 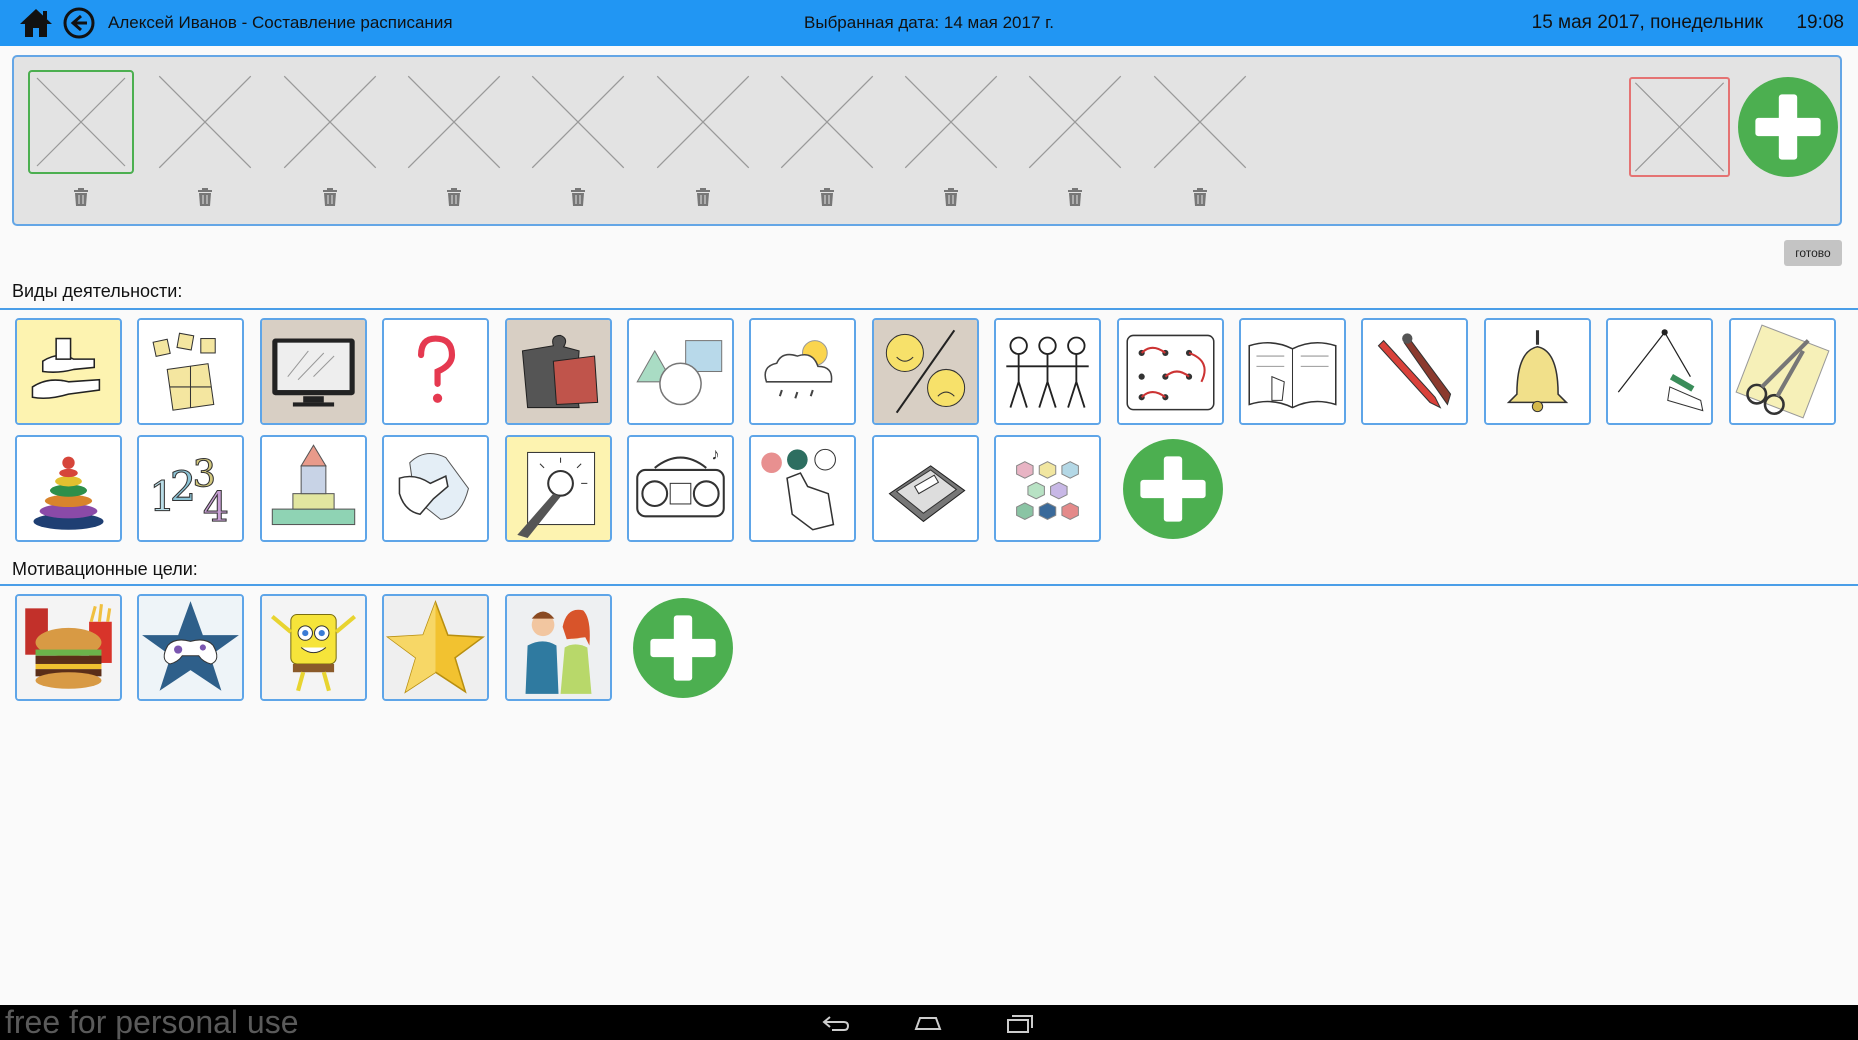 I want to click on current-date: 15 мая 2017, понедельник, so click(x=1647, y=22).